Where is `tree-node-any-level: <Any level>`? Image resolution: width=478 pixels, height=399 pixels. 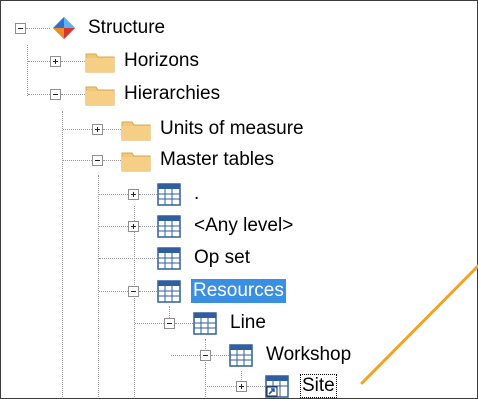
tree-node-any-level: <Any level> is located at coordinates (239, 226).